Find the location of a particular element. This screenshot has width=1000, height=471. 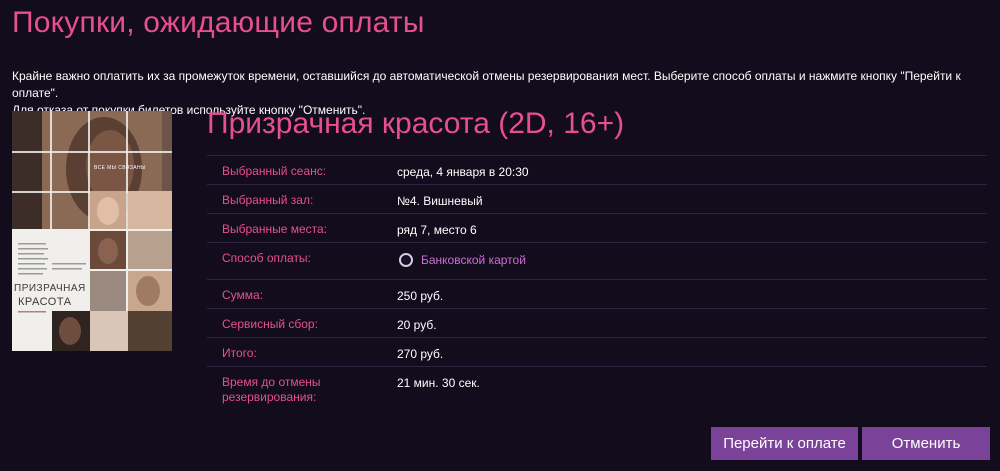

payment-row: Способ оплаты: Банковской картой is located at coordinates (597, 261).